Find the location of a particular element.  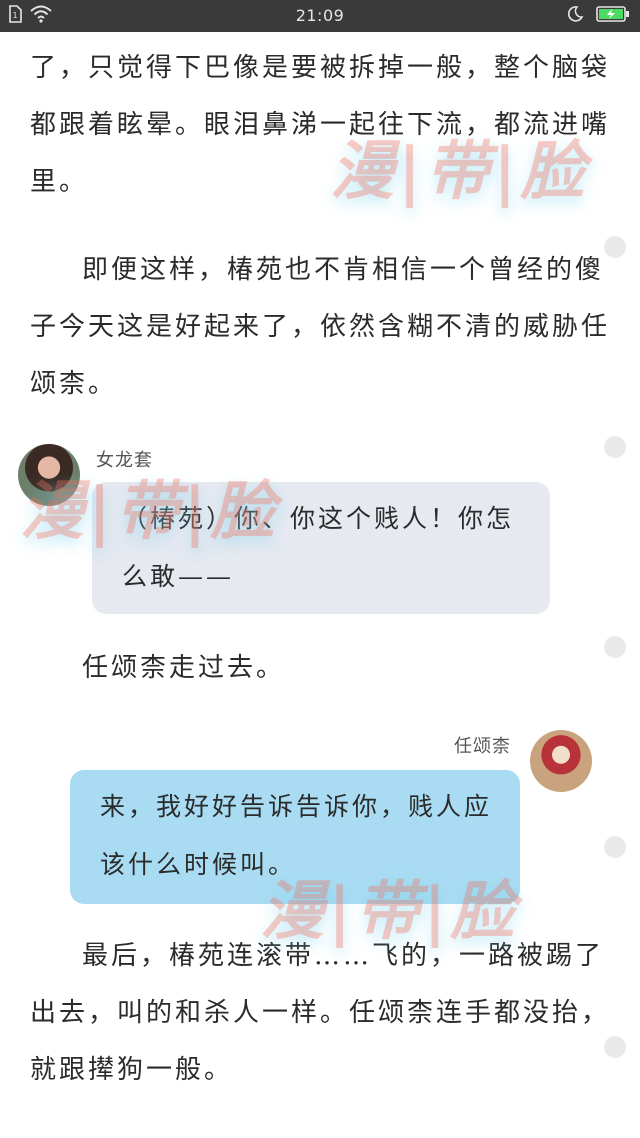

battery-charging-icon is located at coordinates (613, 16).